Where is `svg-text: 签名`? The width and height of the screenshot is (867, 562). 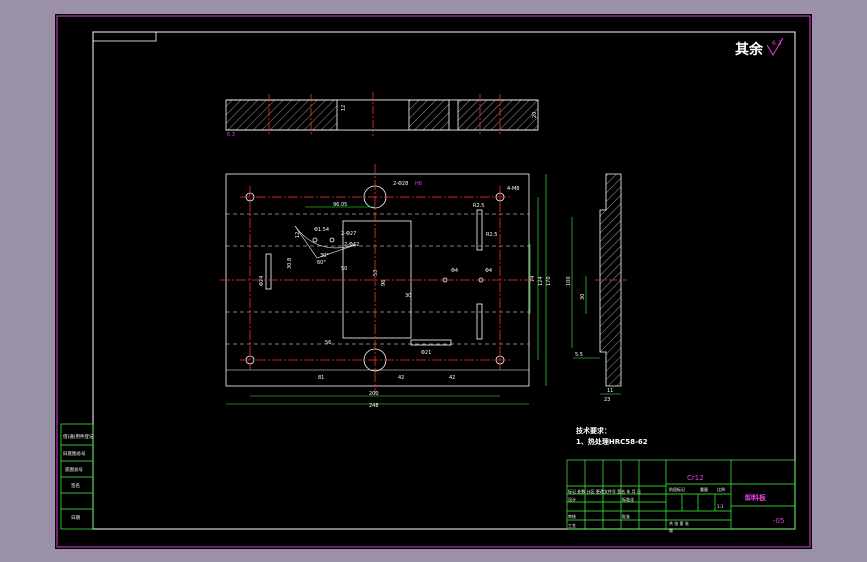 svg-text: 签名 is located at coordinates (75, 485).